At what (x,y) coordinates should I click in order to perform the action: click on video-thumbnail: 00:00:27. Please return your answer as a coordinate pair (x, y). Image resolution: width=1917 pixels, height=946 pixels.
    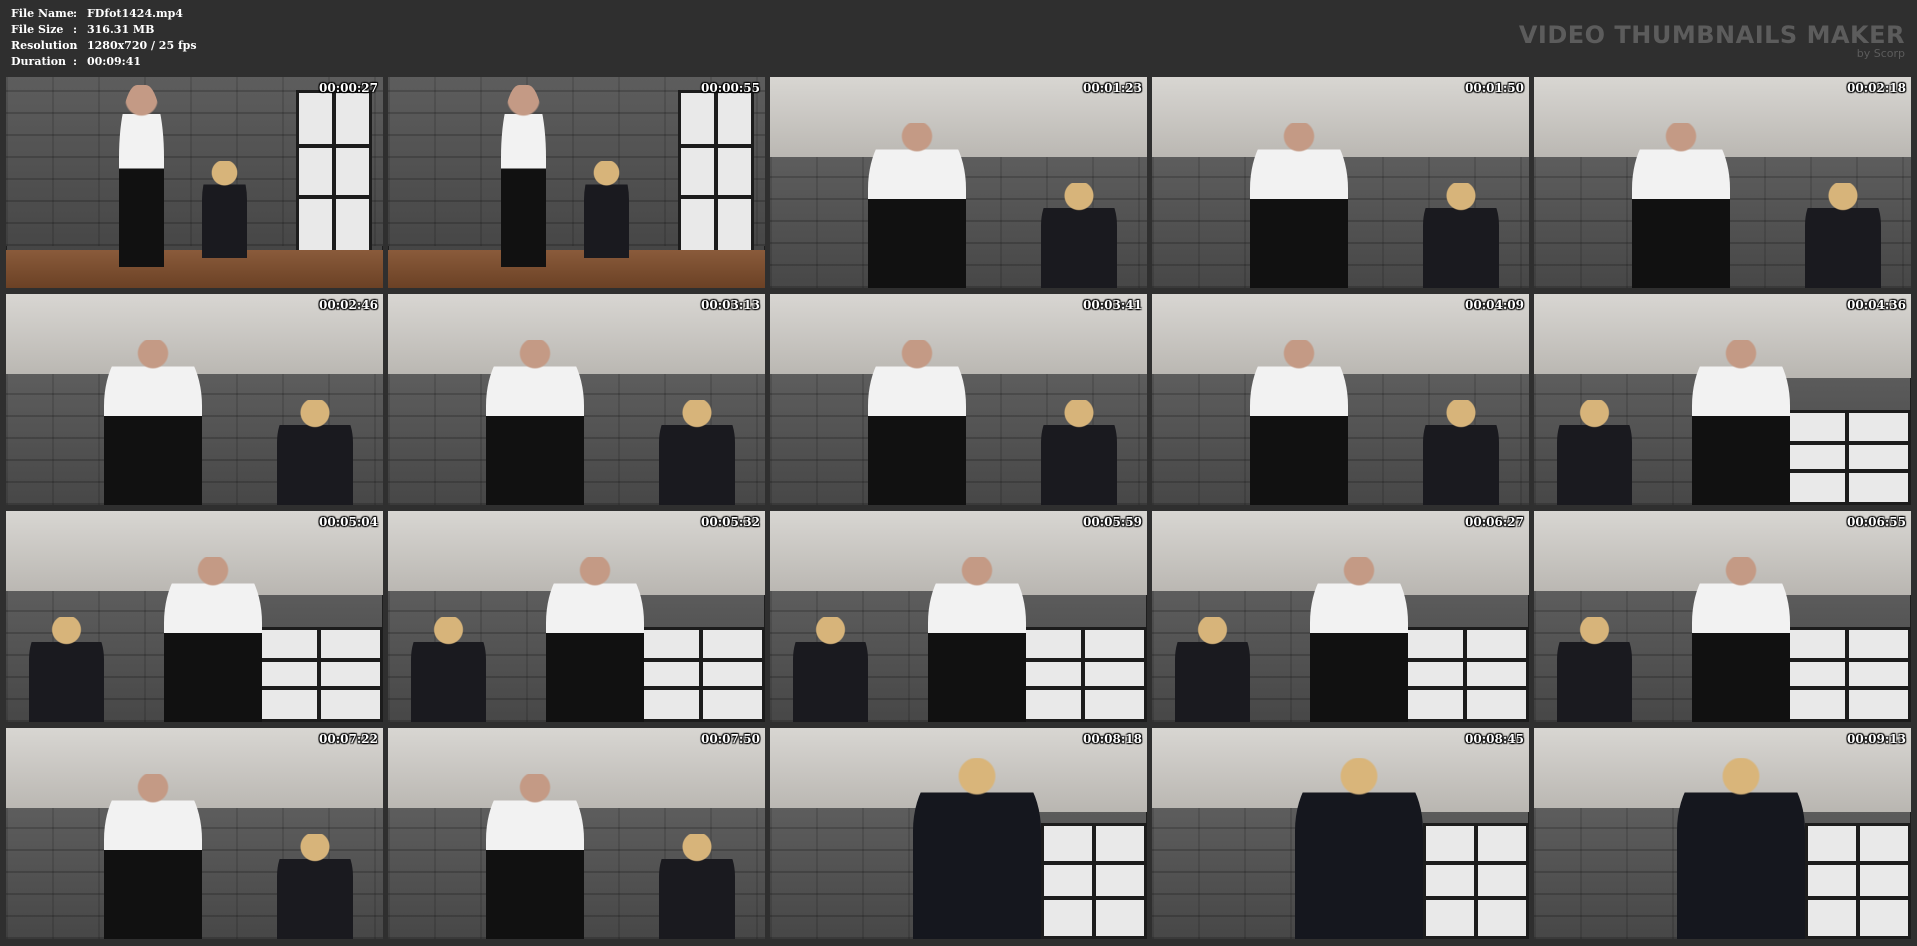
    Looking at the image, I should click on (194, 182).